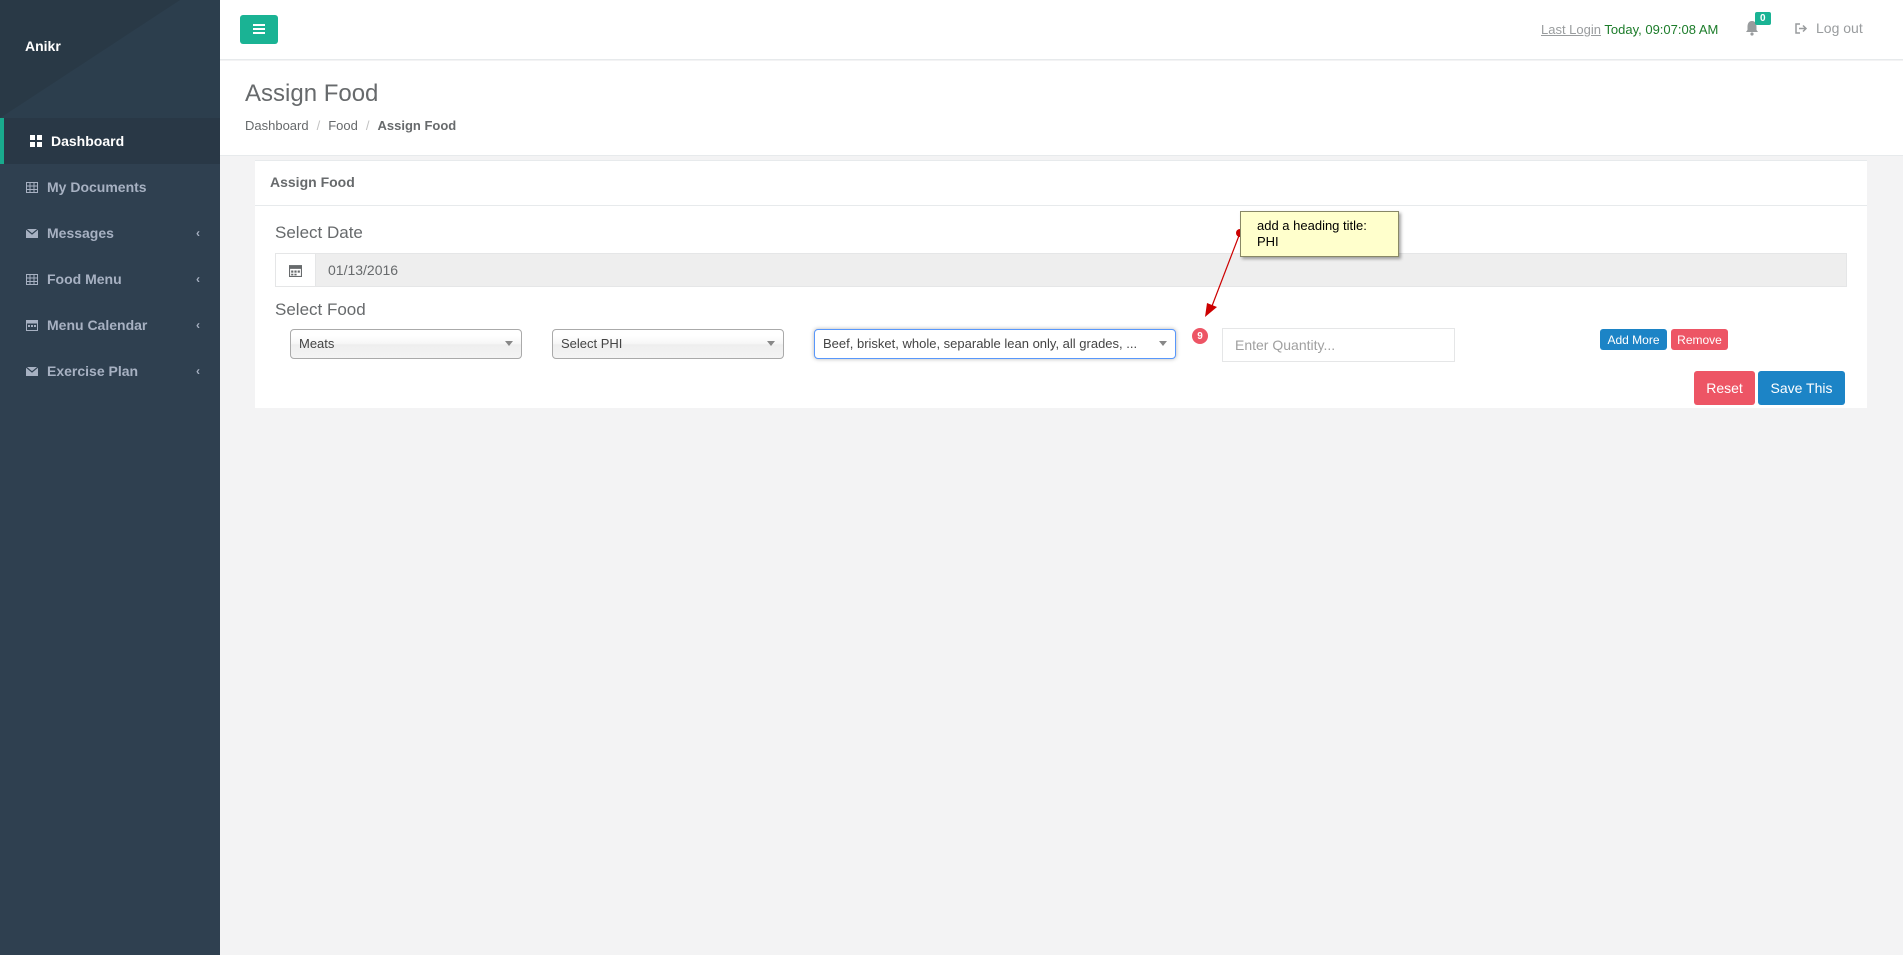 The image size is (1903, 955). What do you see at coordinates (36, 141) in the screenshot?
I see `dashboard-icon` at bounding box center [36, 141].